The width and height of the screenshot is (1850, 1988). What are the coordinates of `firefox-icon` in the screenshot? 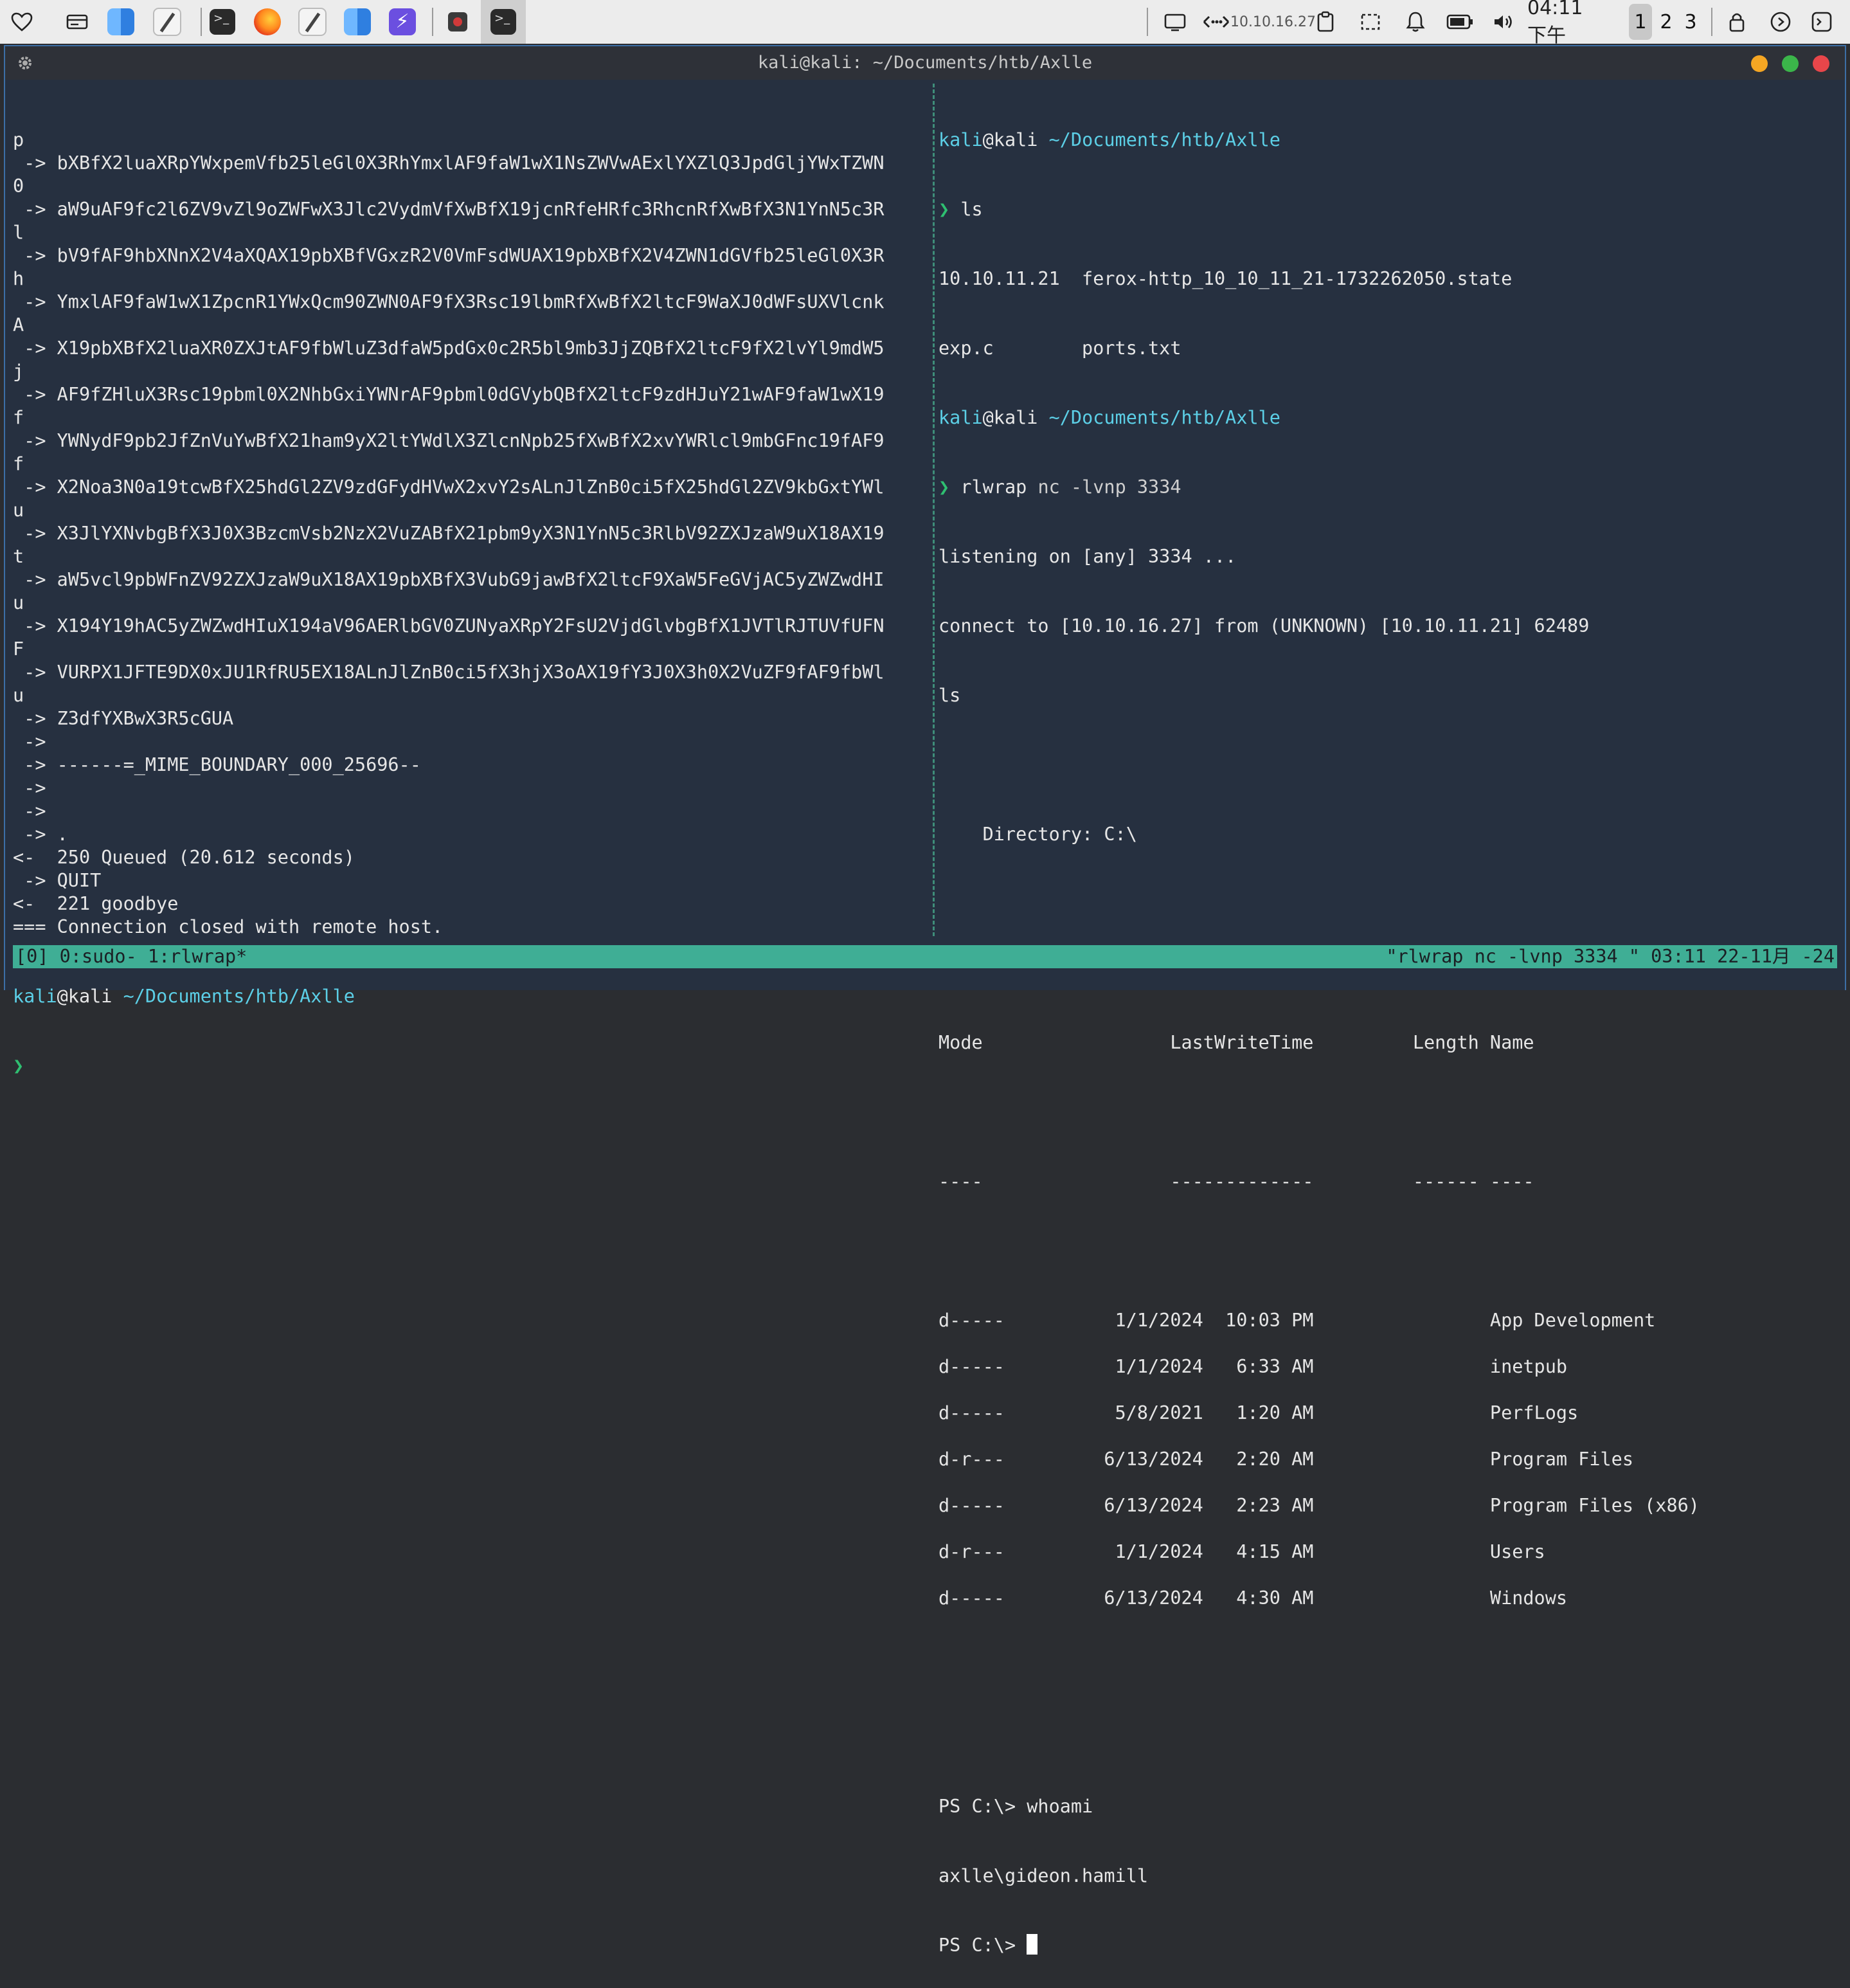 It's located at (267, 22).